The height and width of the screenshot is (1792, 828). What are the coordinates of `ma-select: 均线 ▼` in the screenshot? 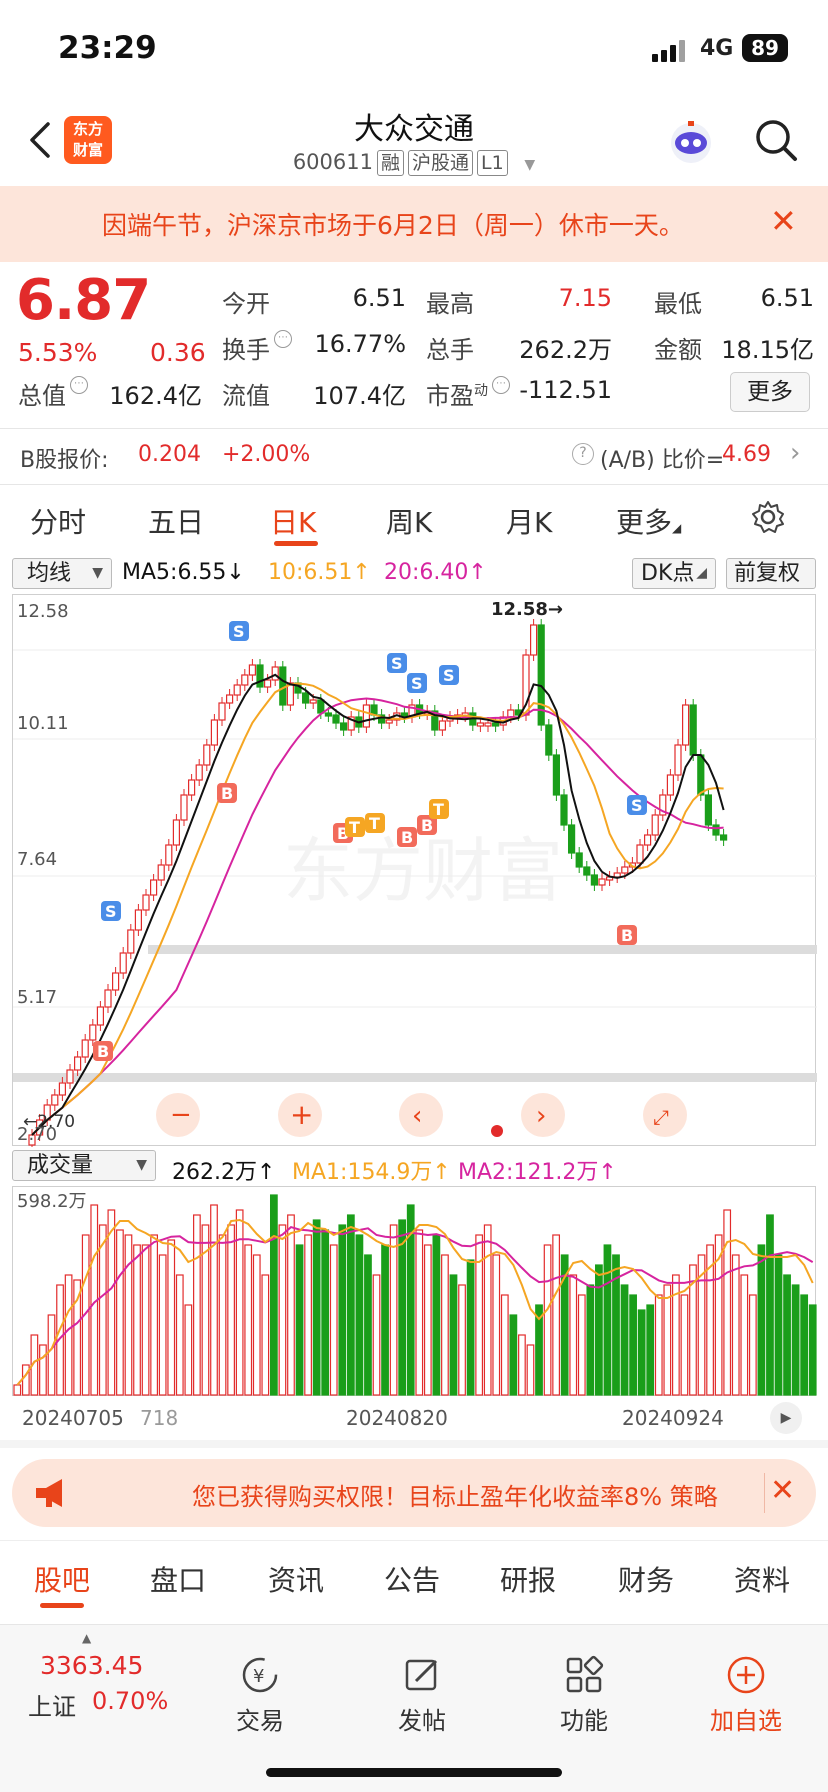 It's located at (62, 573).